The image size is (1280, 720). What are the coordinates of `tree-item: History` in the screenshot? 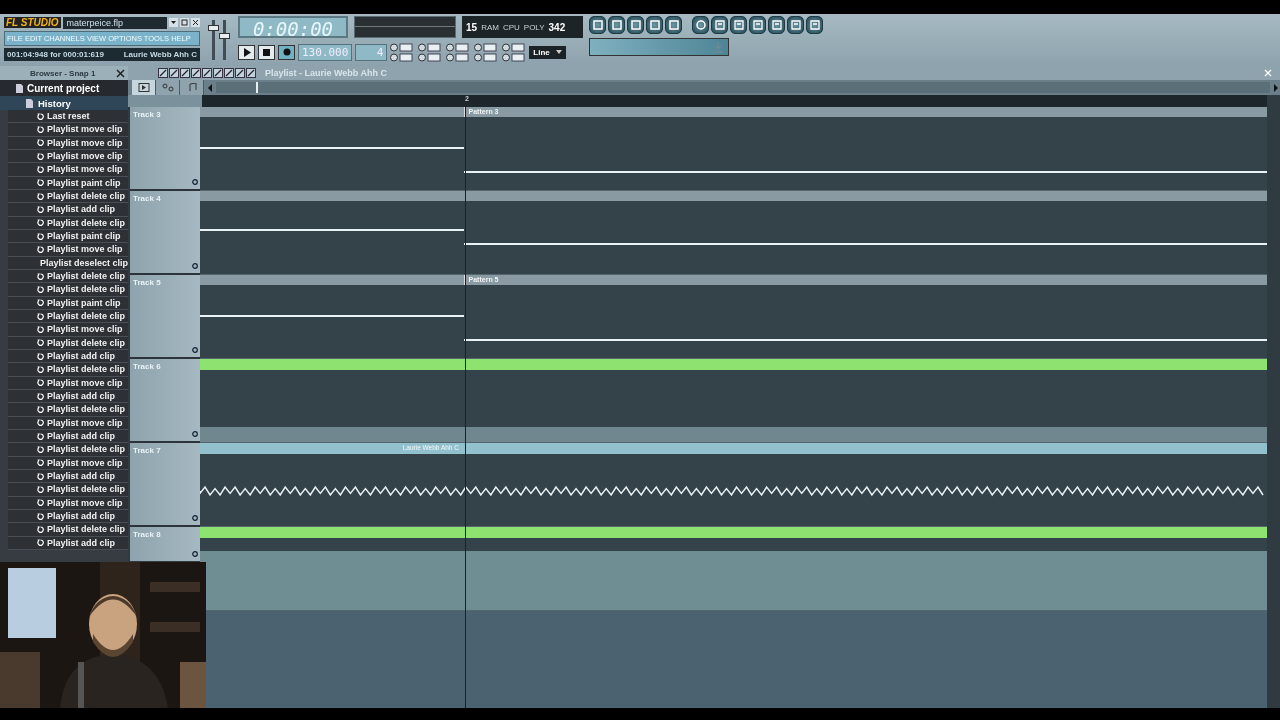 It's located at (64, 103).